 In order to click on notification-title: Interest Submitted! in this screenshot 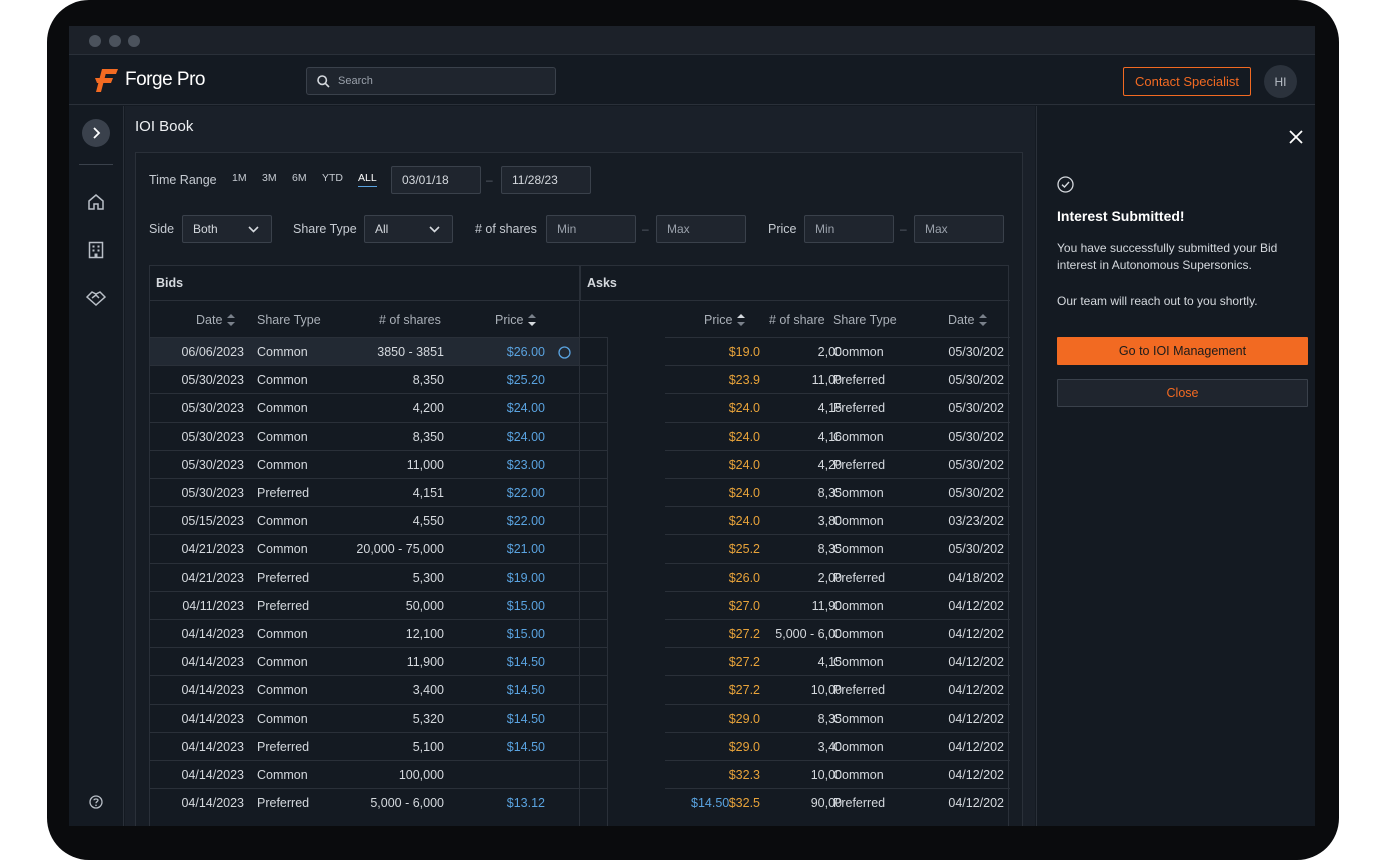, I will do `click(1121, 216)`.